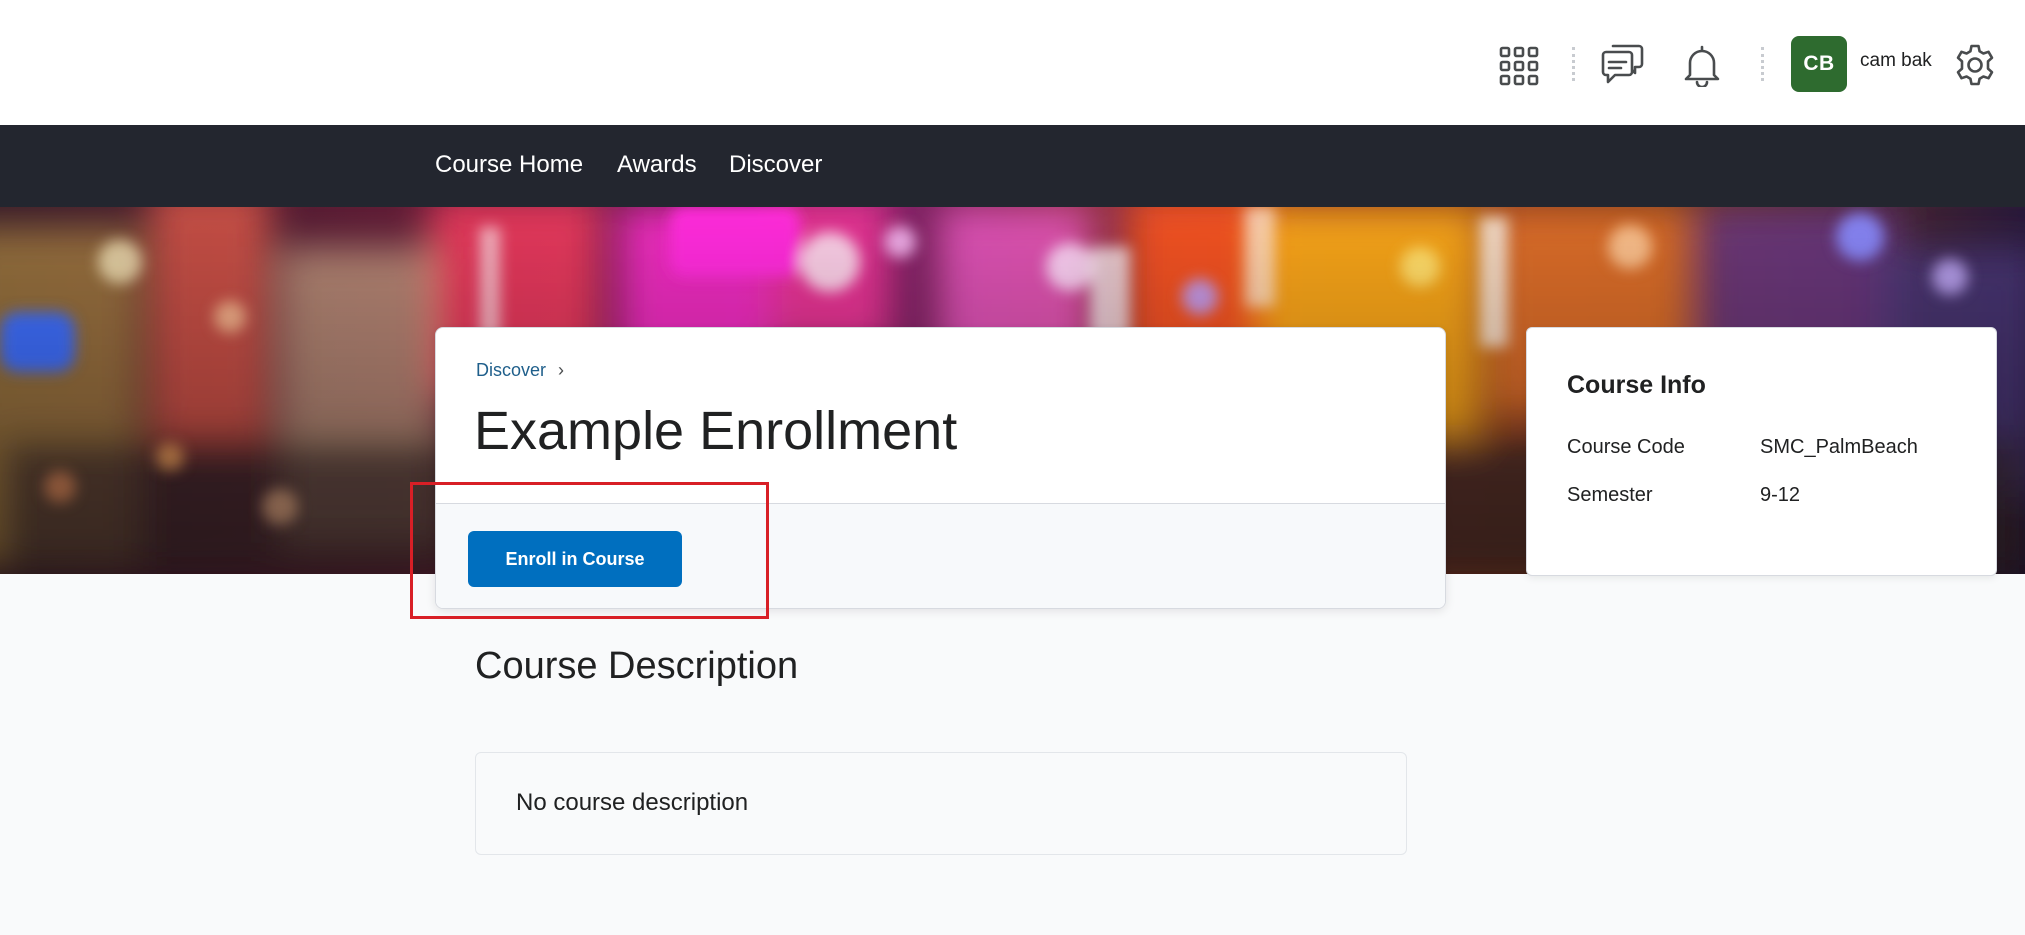  I want to click on username: cam bak, so click(1896, 61).